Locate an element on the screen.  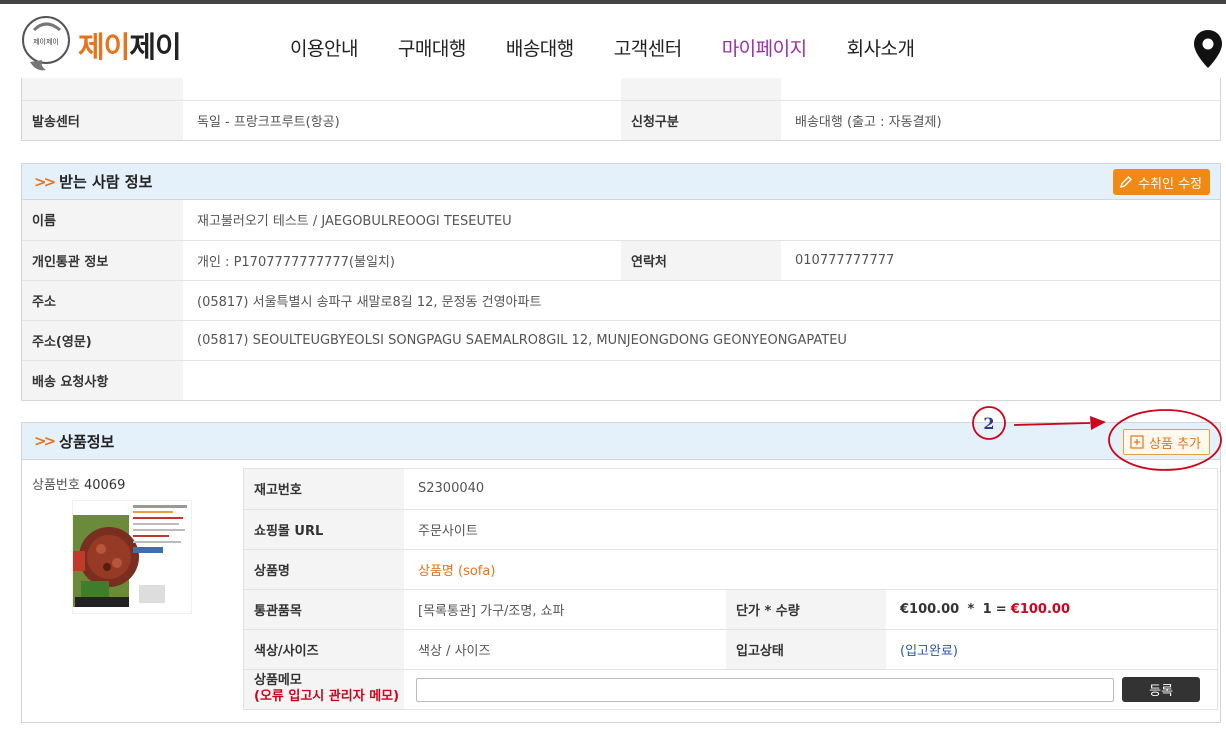
request-type-value: 배송대행 (출고 : 자동결제) is located at coordinates (868, 122).